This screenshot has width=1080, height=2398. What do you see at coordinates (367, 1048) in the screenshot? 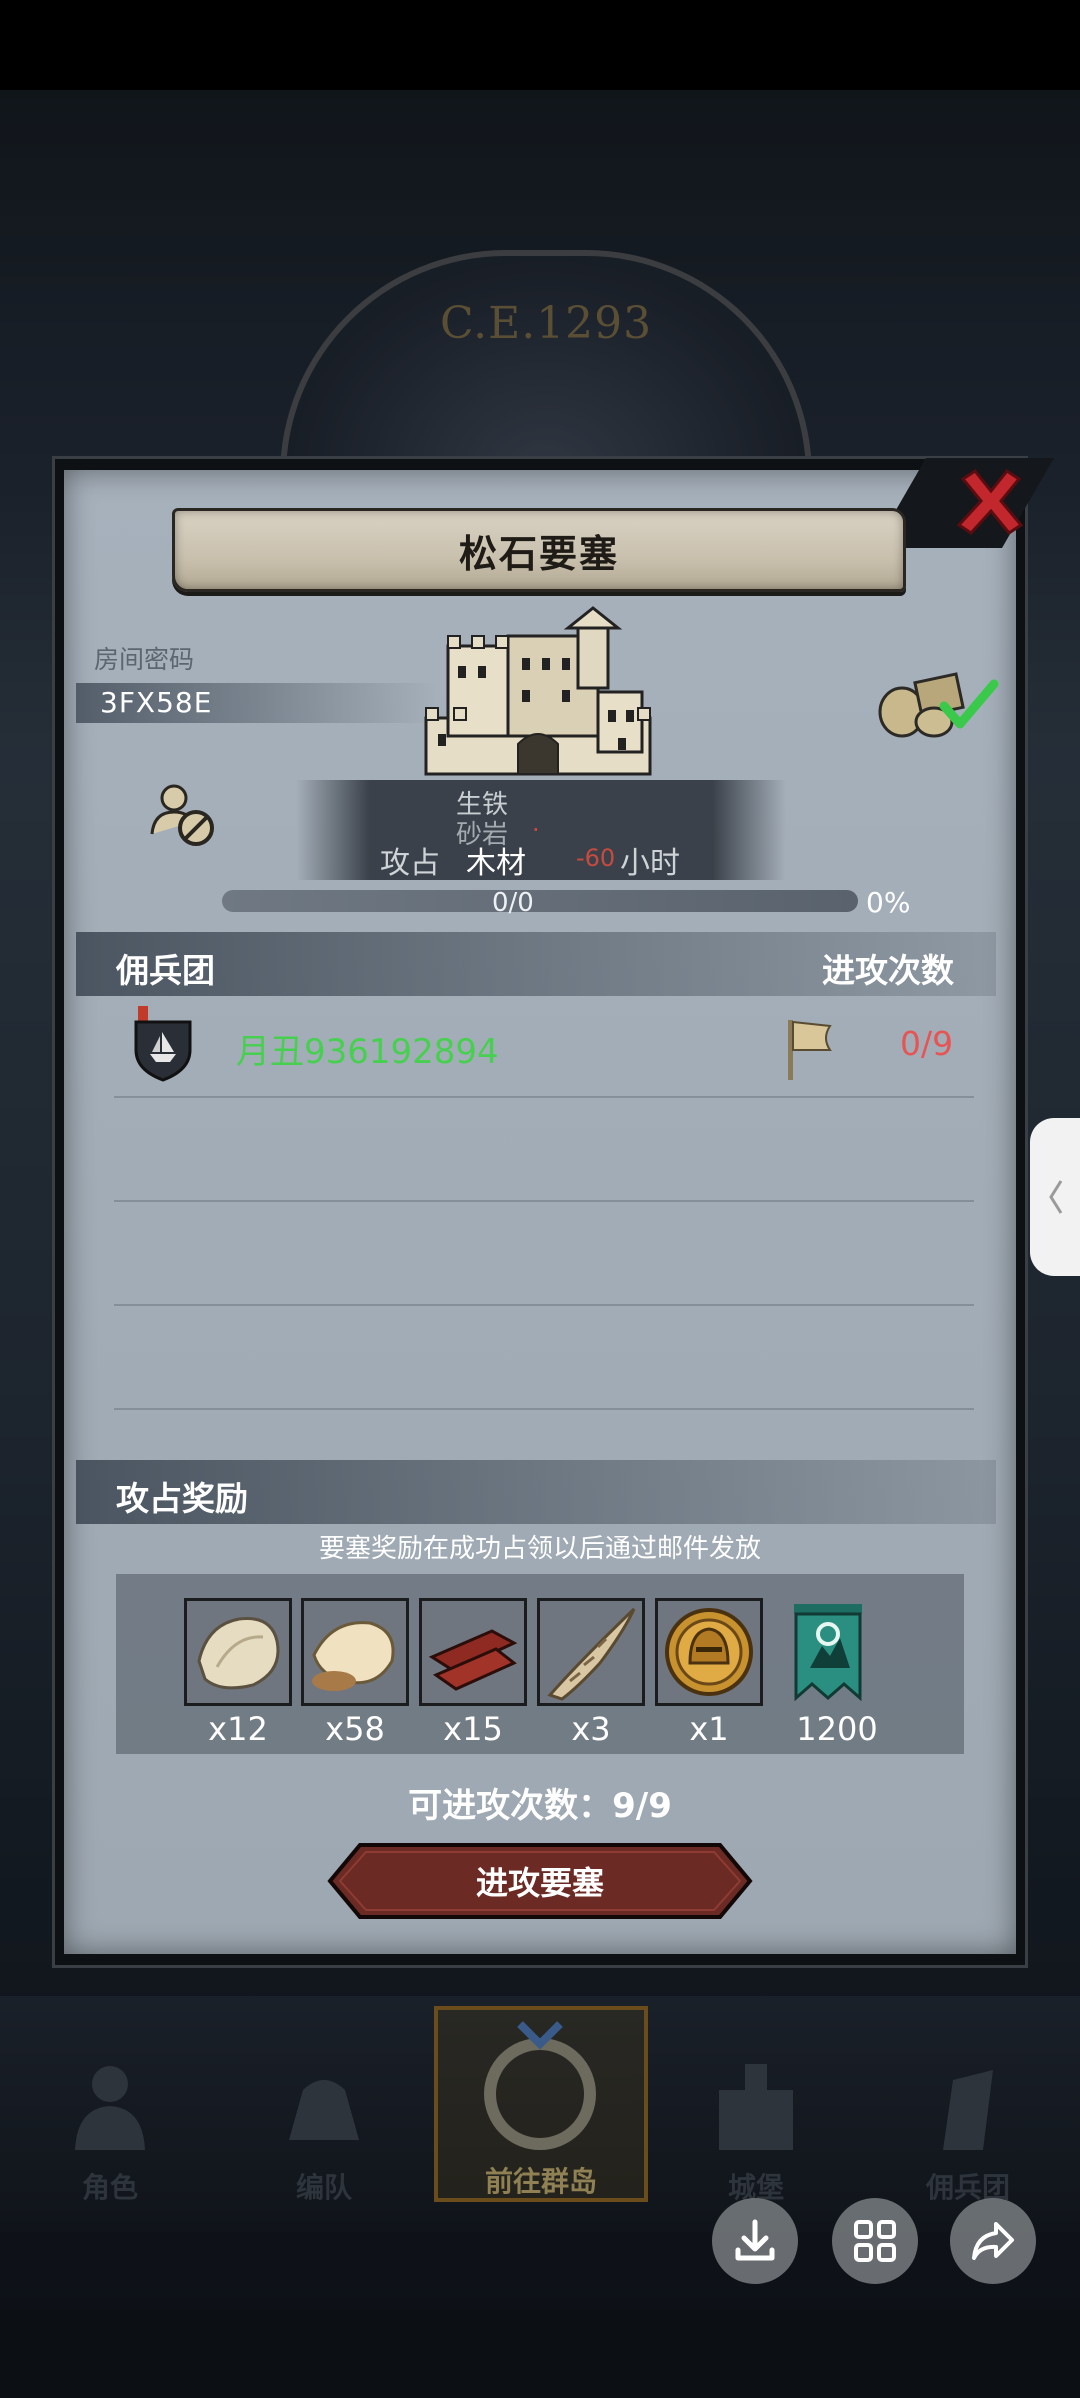
I see `member-name: 月丑936192894` at bounding box center [367, 1048].